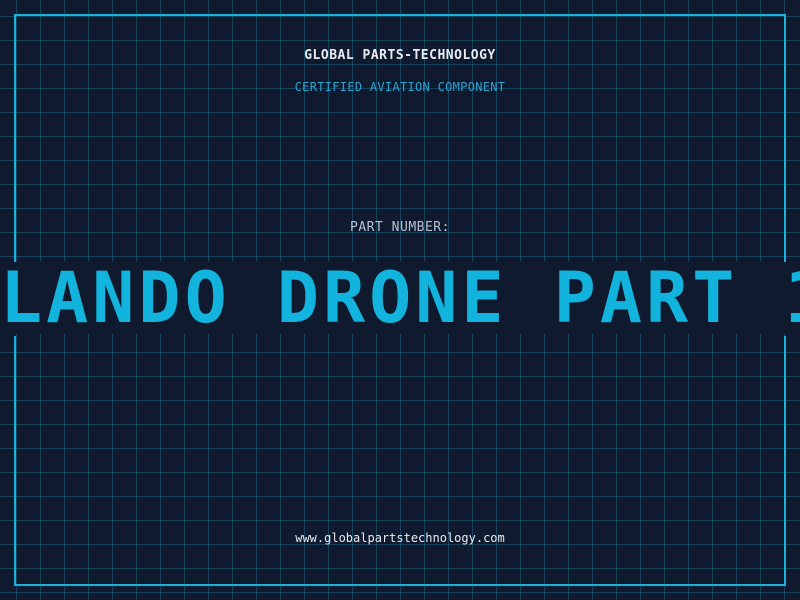 The width and height of the screenshot is (800, 600). What do you see at coordinates (400, 585) in the screenshot?
I see `frame-bottom-border` at bounding box center [400, 585].